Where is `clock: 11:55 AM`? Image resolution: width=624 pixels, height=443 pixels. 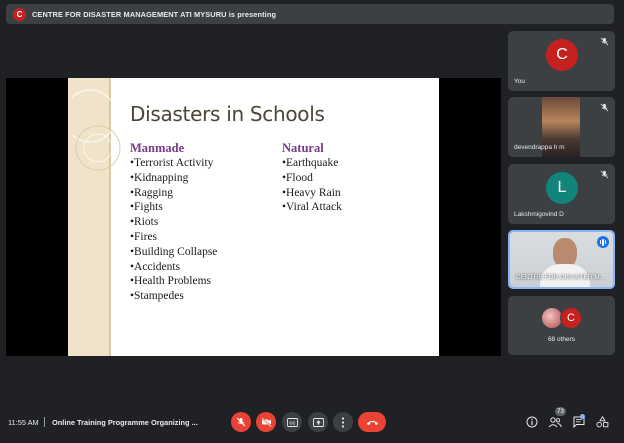 clock: 11:55 AM is located at coordinates (23, 422).